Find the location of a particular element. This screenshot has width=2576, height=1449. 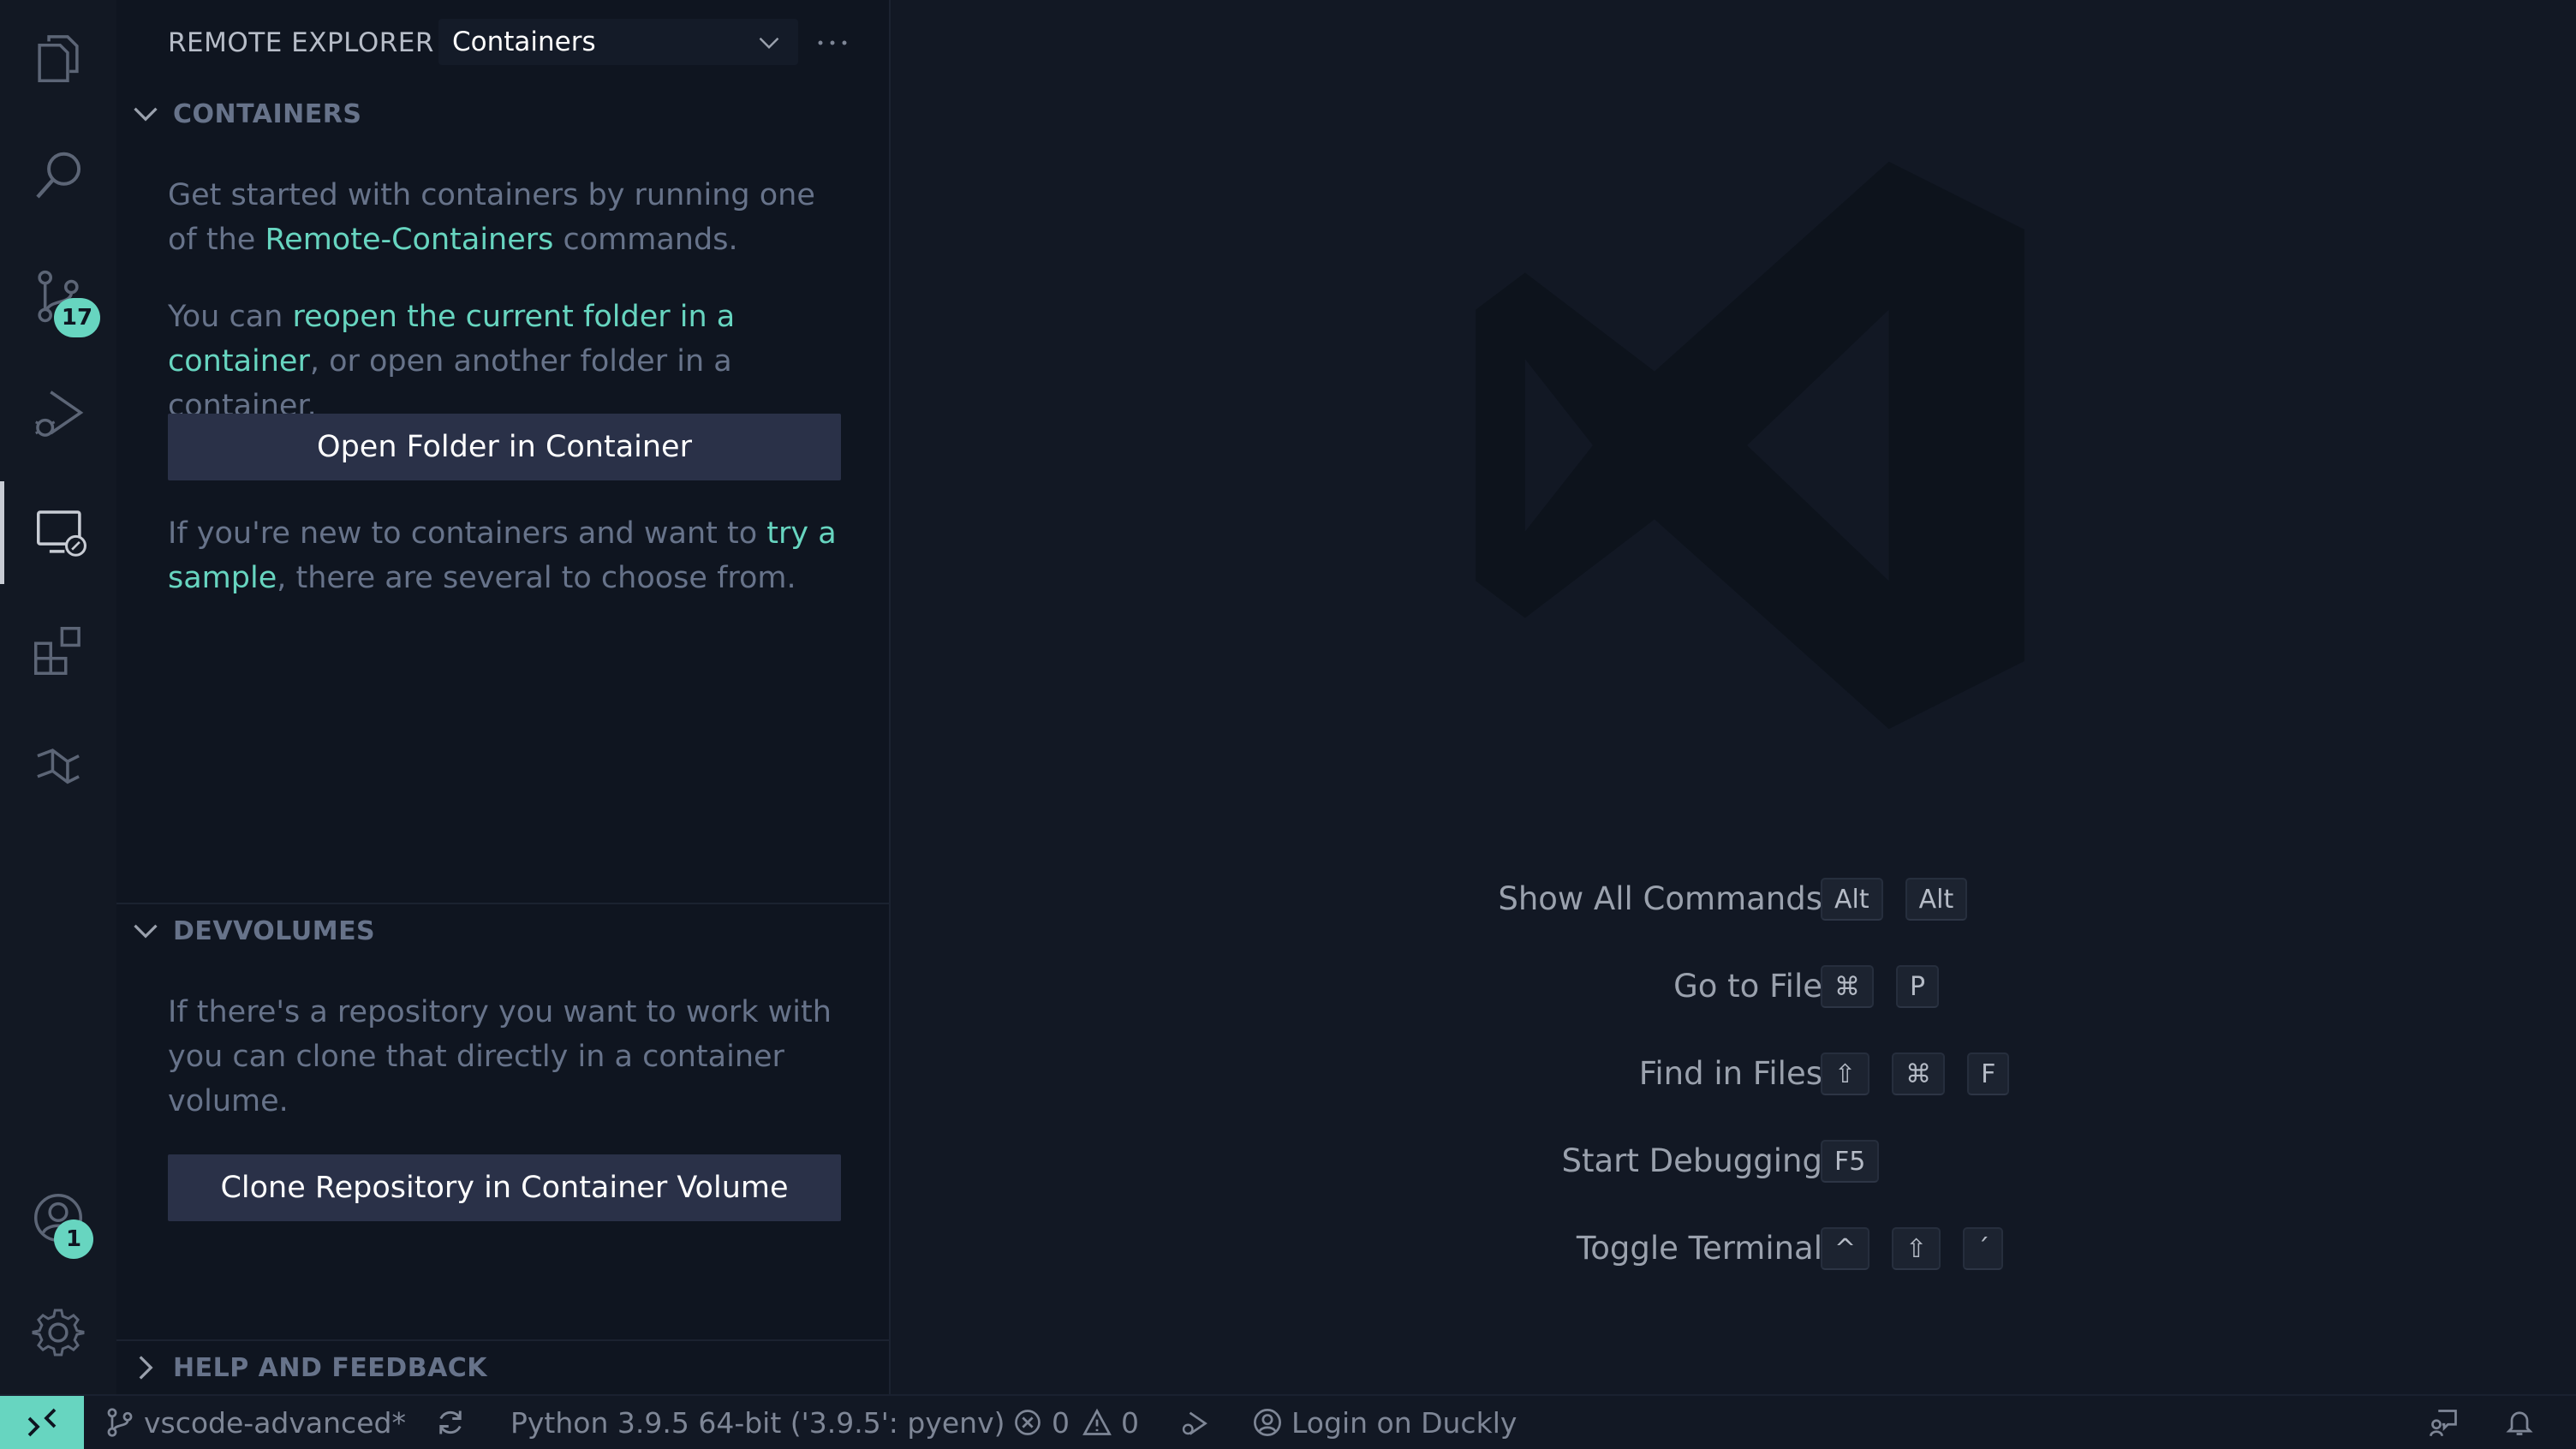

shortcut-row: Show All Commands Alt Alt is located at coordinates (1733, 899).